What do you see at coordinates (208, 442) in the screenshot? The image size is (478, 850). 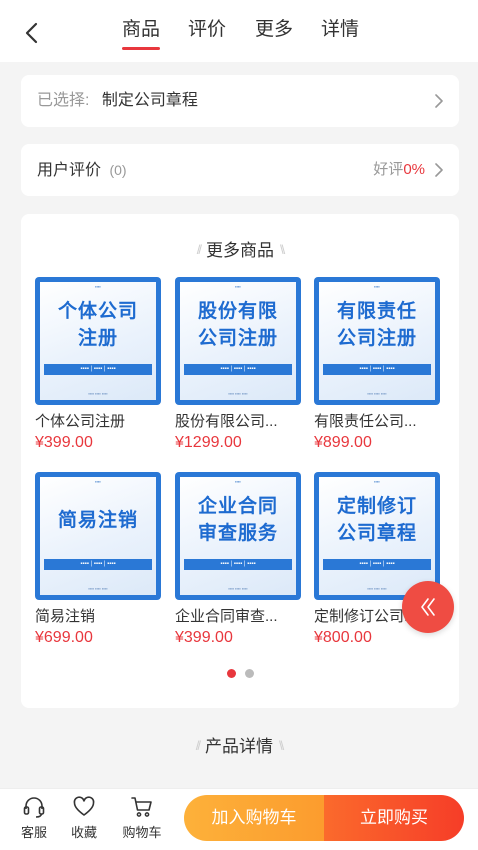 I see `product-price: ¥1299.00` at bounding box center [208, 442].